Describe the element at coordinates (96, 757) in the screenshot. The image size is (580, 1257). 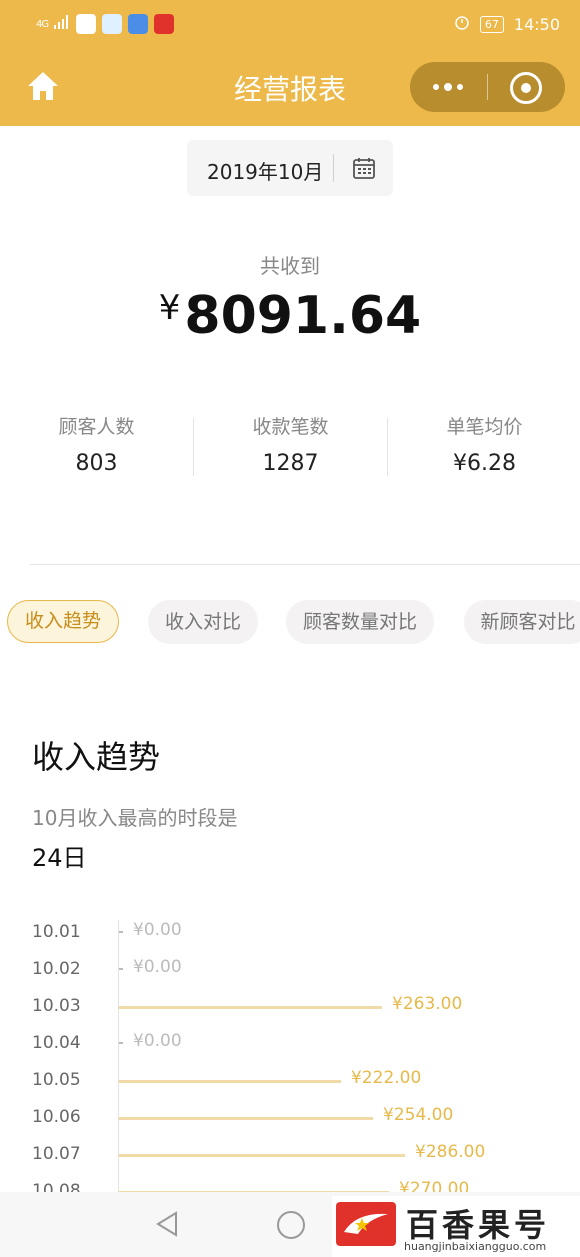
I see `section-title: 收入趋势` at that location.